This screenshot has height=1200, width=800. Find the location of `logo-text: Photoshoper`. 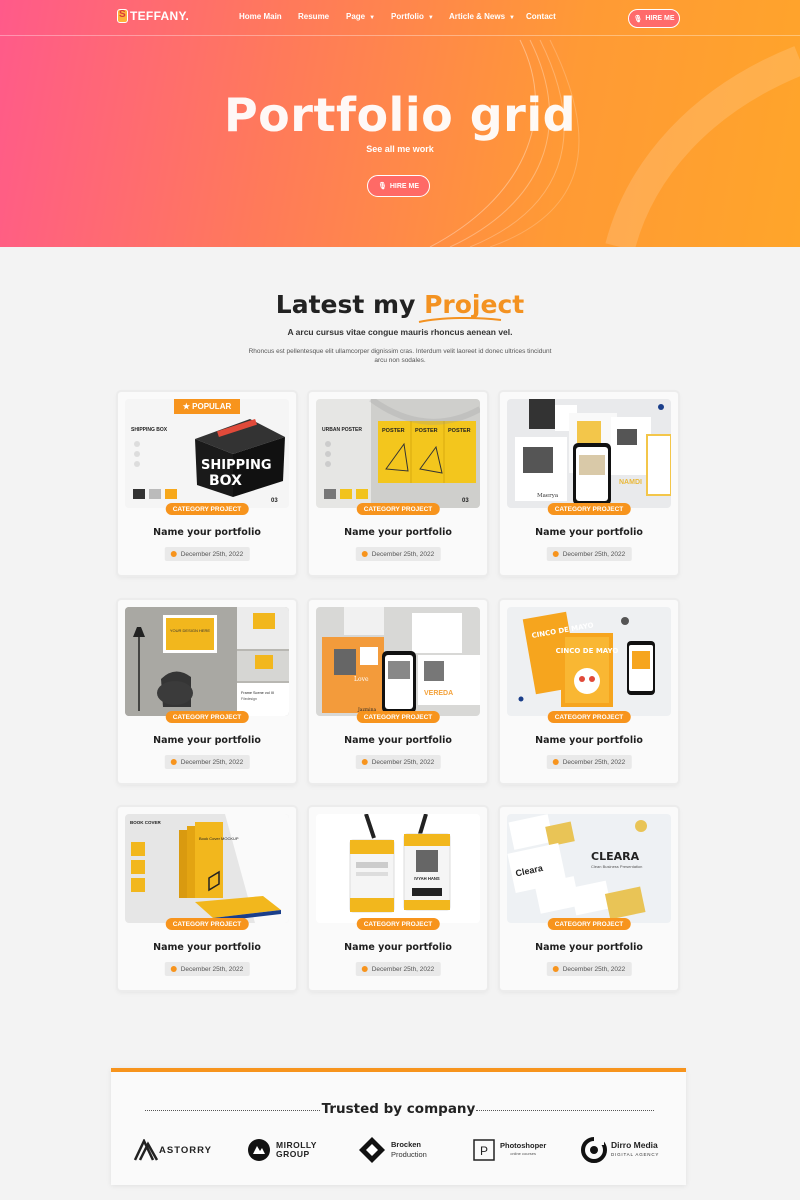

logo-text: Photoshoper is located at coordinates (523, 1145).